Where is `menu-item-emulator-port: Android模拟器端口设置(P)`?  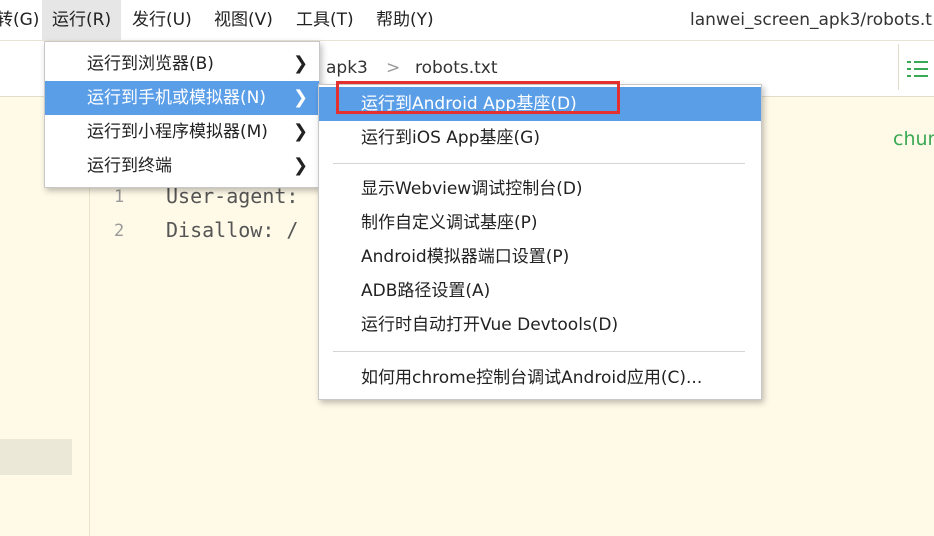
menu-item-emulator-port: Android模拟器端口设置(P) is located at coordinates (540, 257).